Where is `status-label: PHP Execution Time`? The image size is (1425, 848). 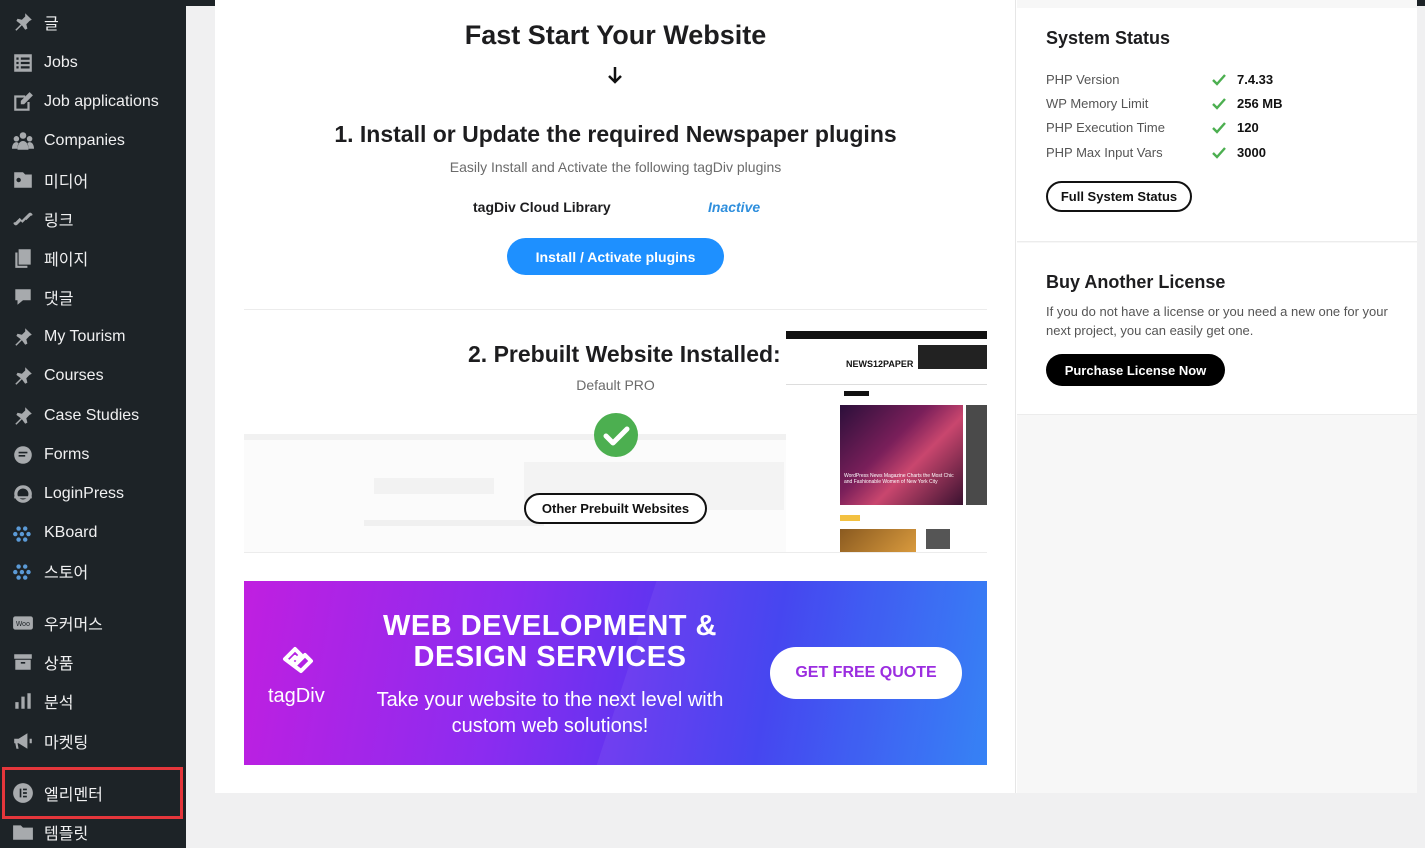 status-label: PHP Execution Time is located at coordinates (1105, 127).